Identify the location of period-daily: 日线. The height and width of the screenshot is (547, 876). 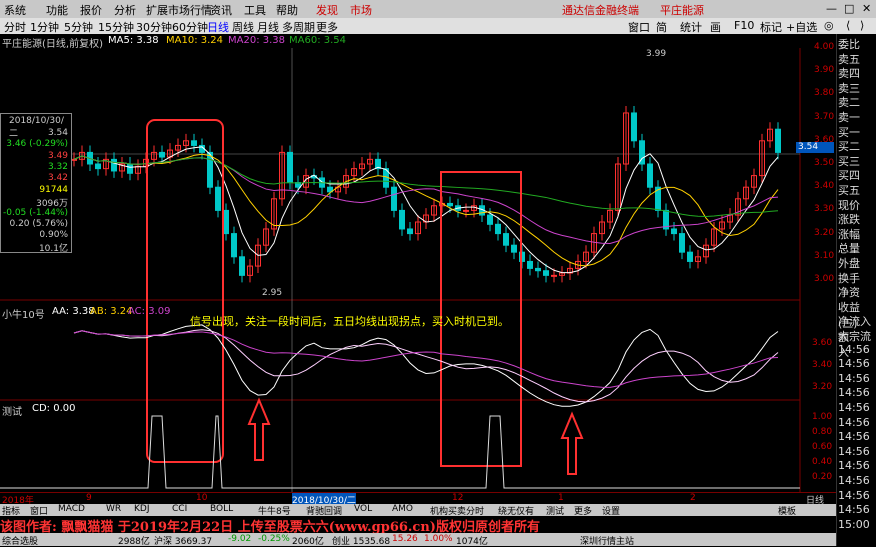
(218, 27).